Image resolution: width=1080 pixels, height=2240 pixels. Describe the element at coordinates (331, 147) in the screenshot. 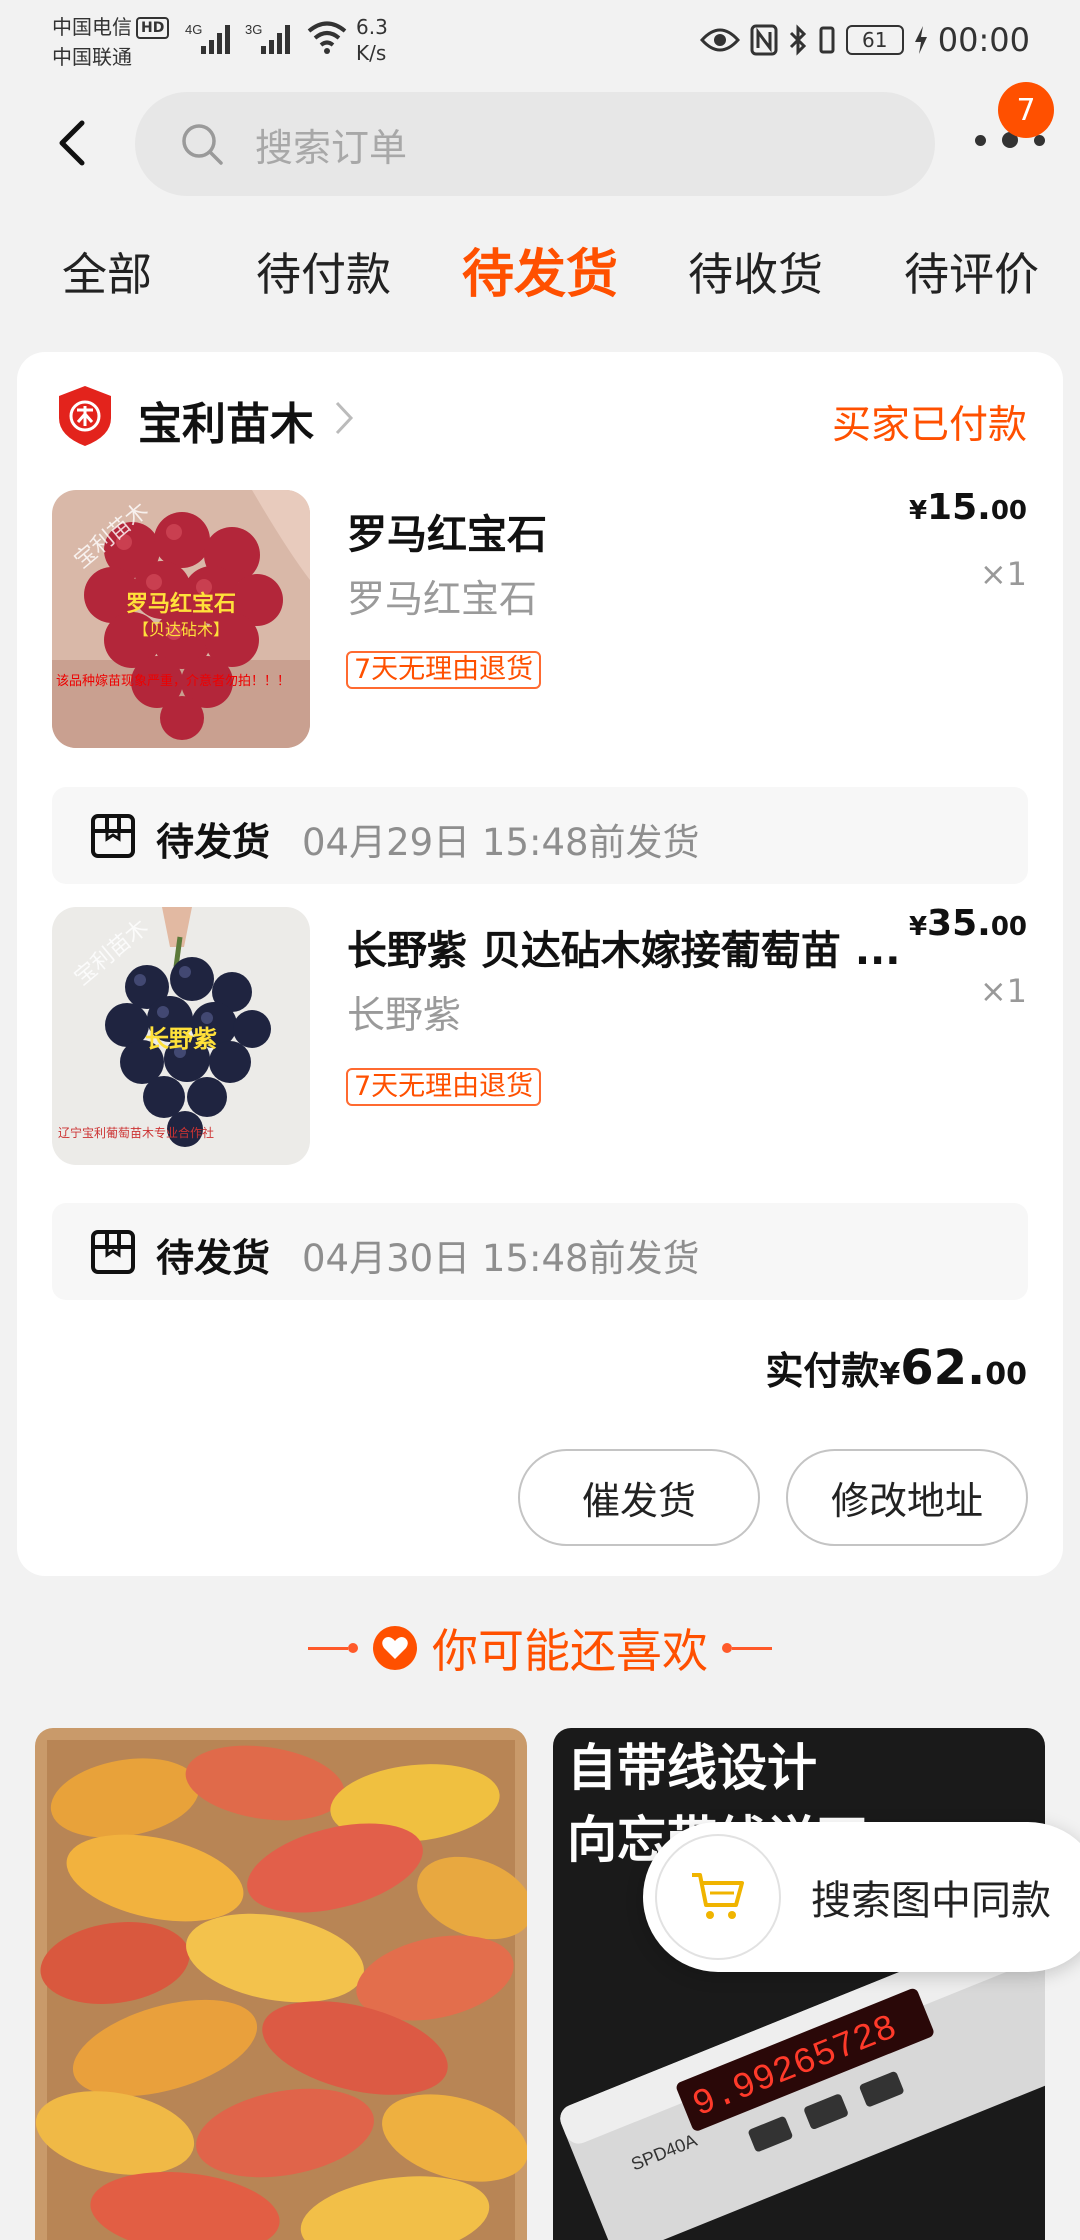

I see `search-placeholder: 搜索订单` at that location.